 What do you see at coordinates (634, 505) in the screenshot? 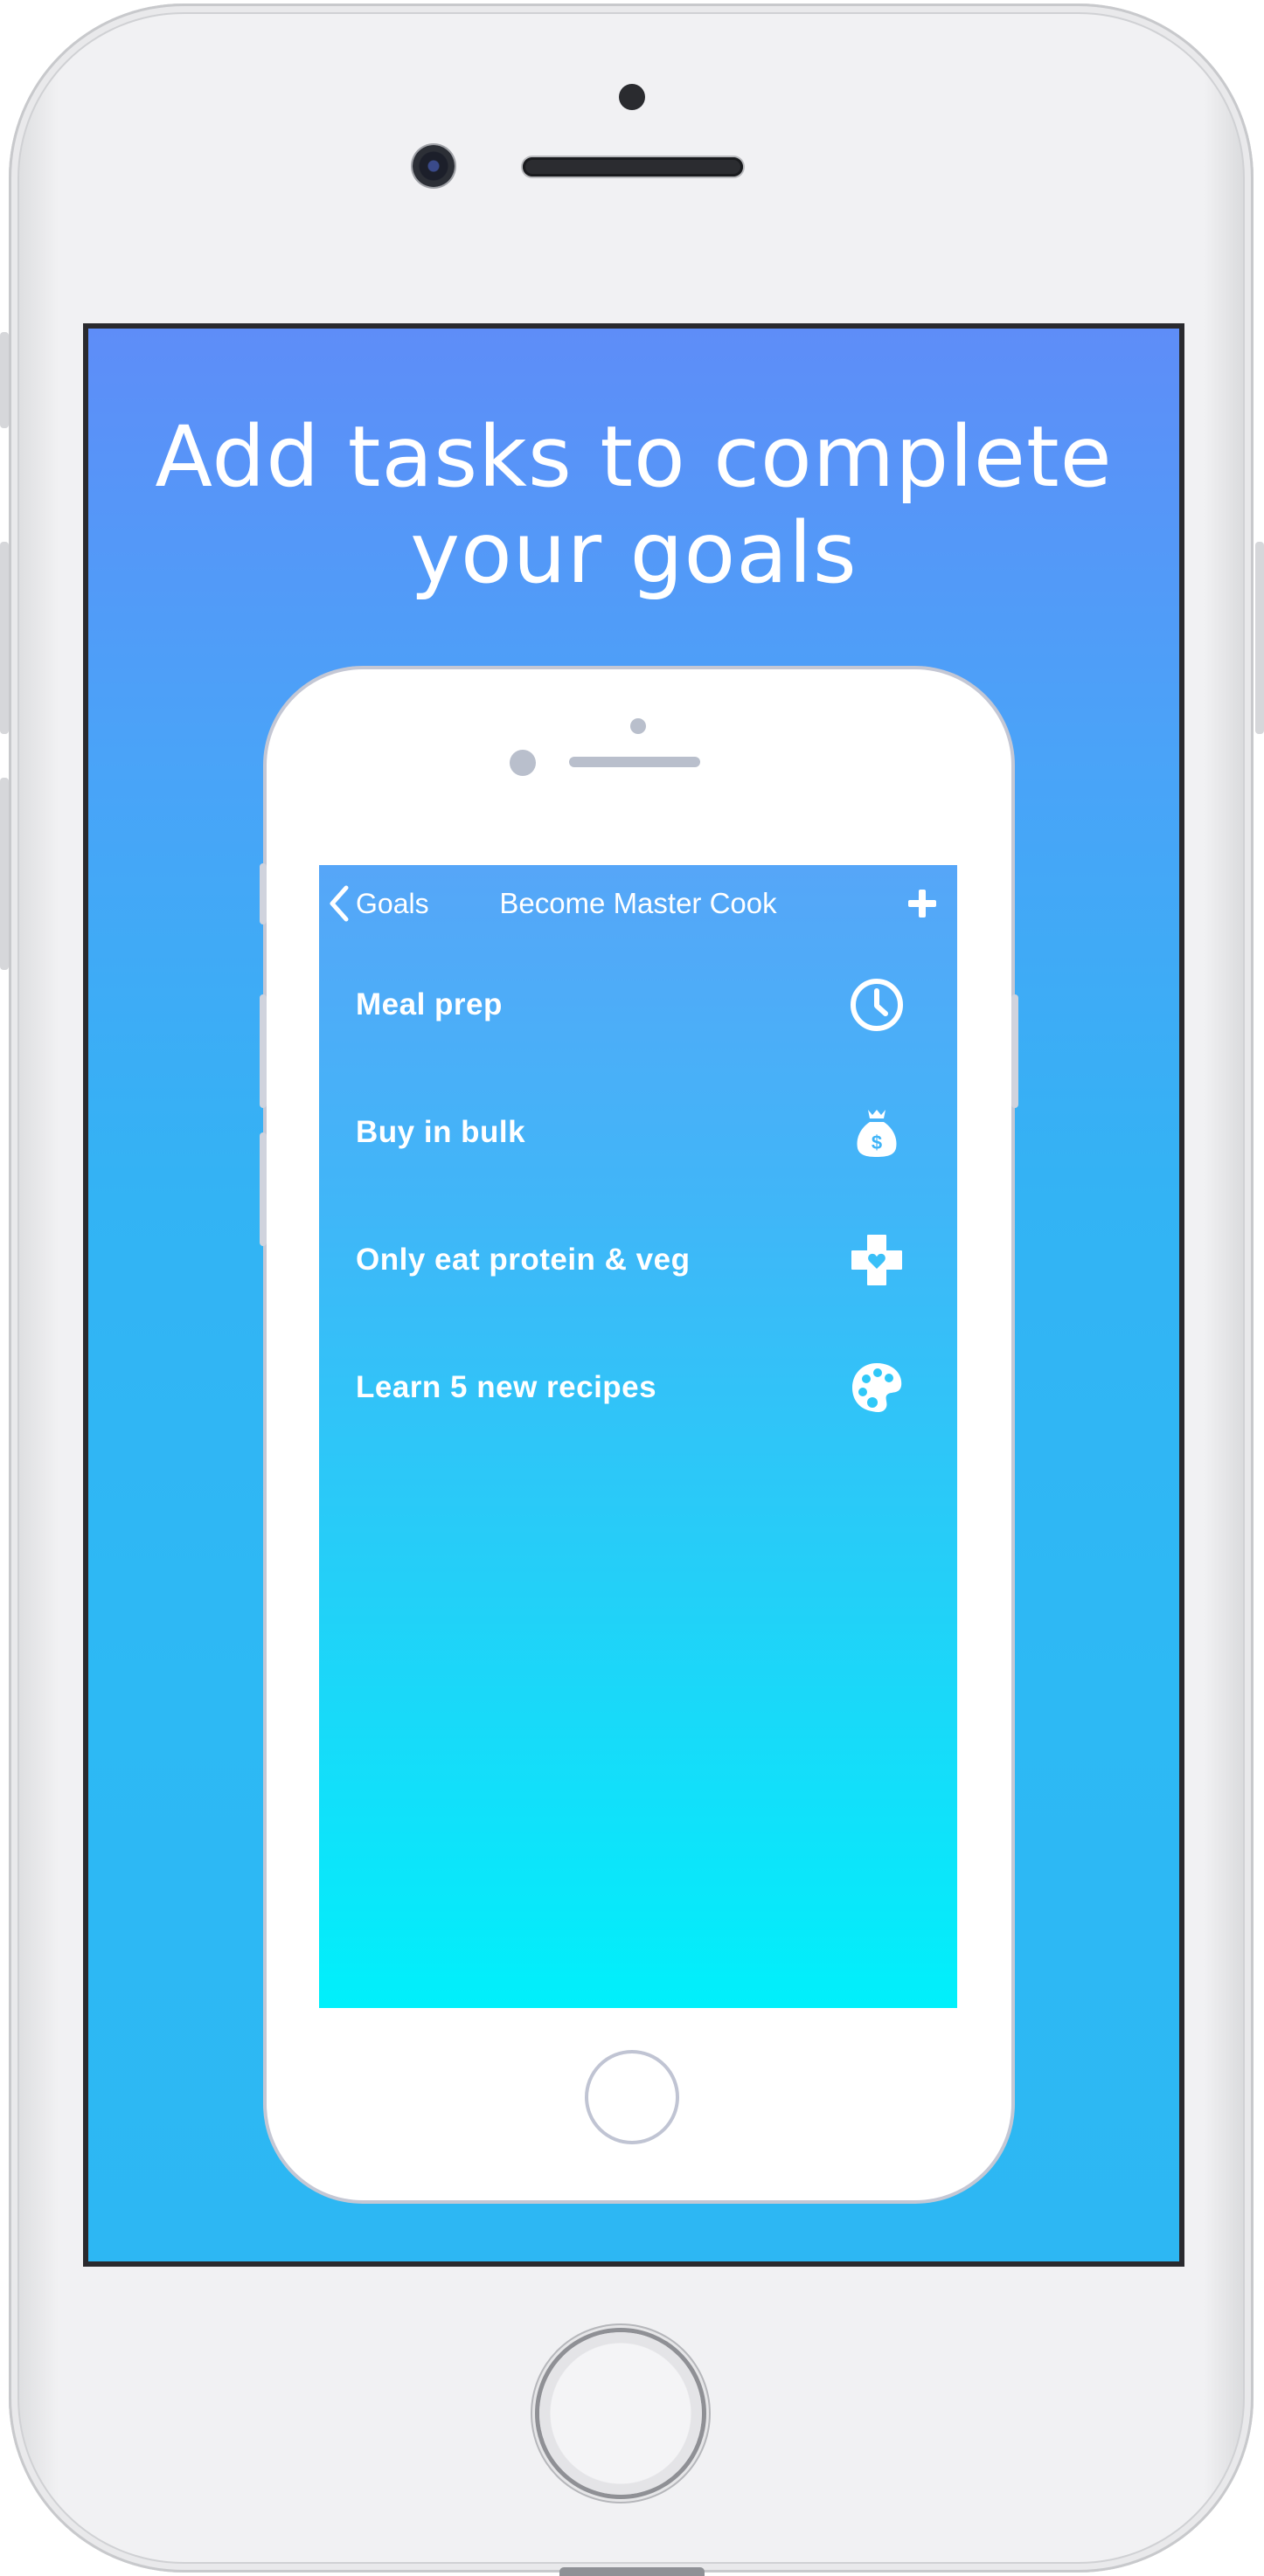
I see `marketing-headline: Add tasks to complete your goals` at bounding box center [634, 505].